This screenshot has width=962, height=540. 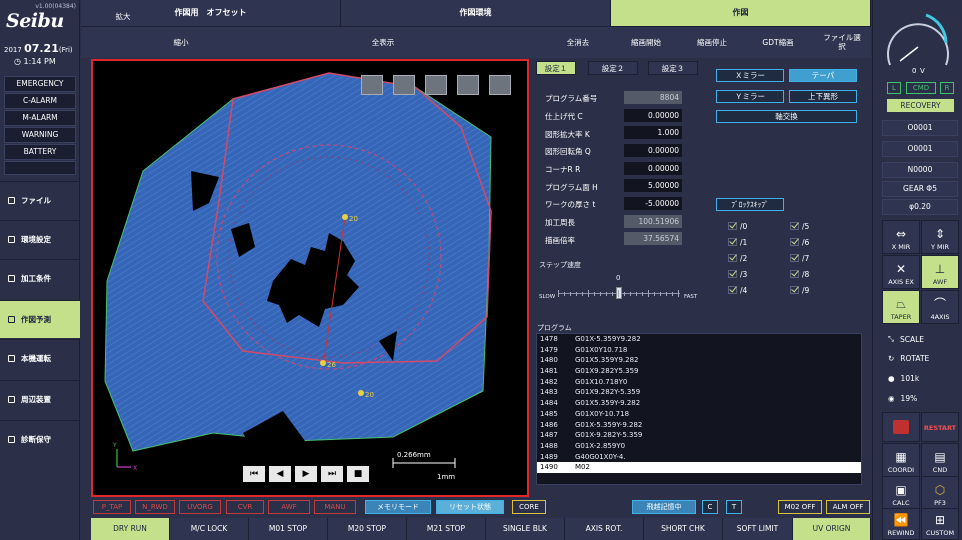 What do you see at coordinates (699, 457) in the screenshot?
I see `program-row: 1489 G40G01X0Y-4.` at bounding box center [699, 457].